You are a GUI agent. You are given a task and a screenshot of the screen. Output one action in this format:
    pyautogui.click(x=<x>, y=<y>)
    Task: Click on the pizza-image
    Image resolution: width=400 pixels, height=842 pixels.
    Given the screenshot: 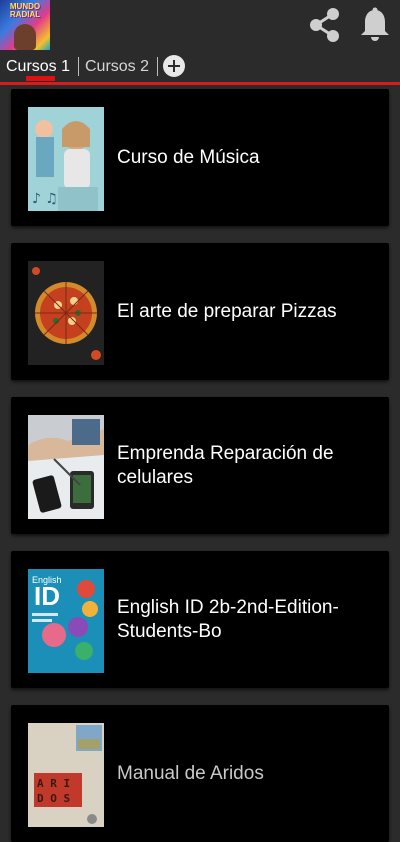 What is the action you would take?
    pyautogui.click(x=66, y=313)
    